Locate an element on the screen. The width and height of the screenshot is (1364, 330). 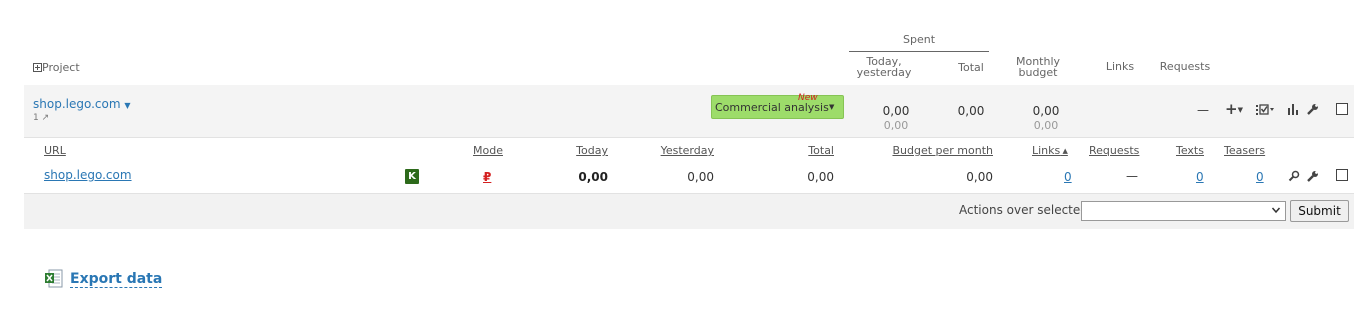
add-icon: +▼ is located at coordinates (1234, 109).